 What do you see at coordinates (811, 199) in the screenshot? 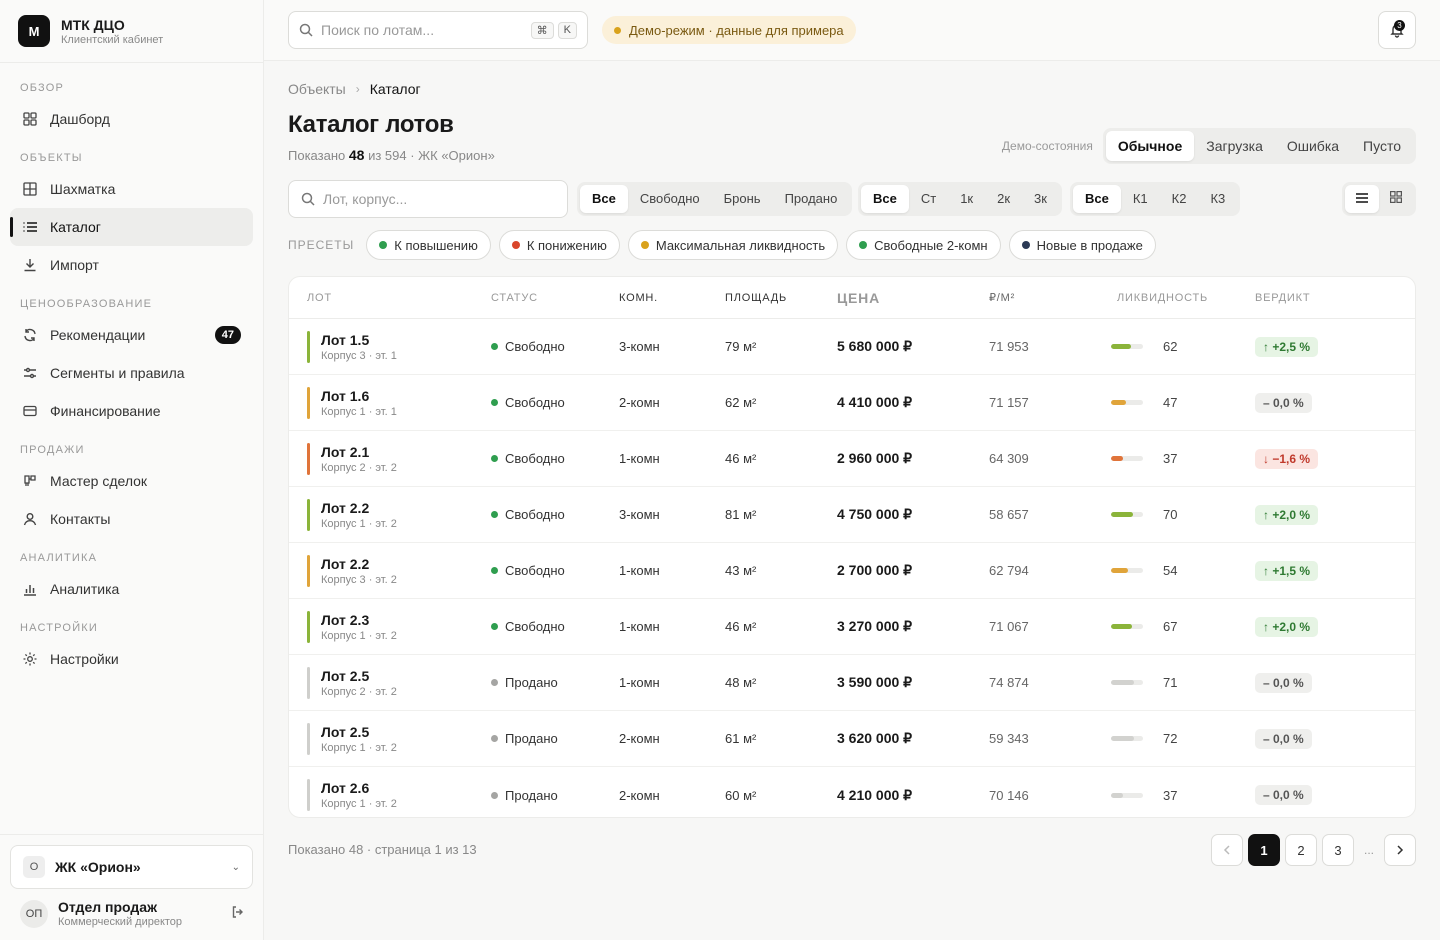
I see `status-filter-option: Продано` at bounding box center [811, 199].